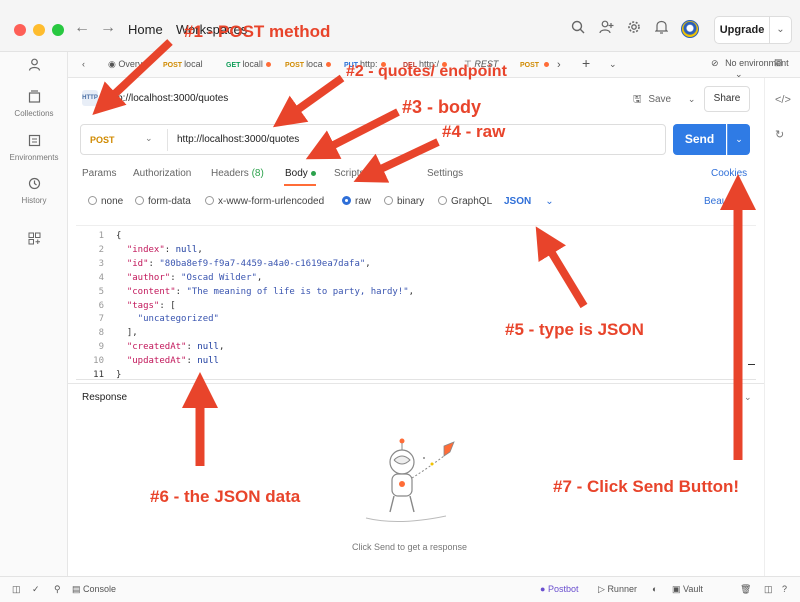 This screenshot has width=800, height=602. Describe the element at coordinates (257, 173) in the screenshot. I see `headers-count: (8)` at that location.